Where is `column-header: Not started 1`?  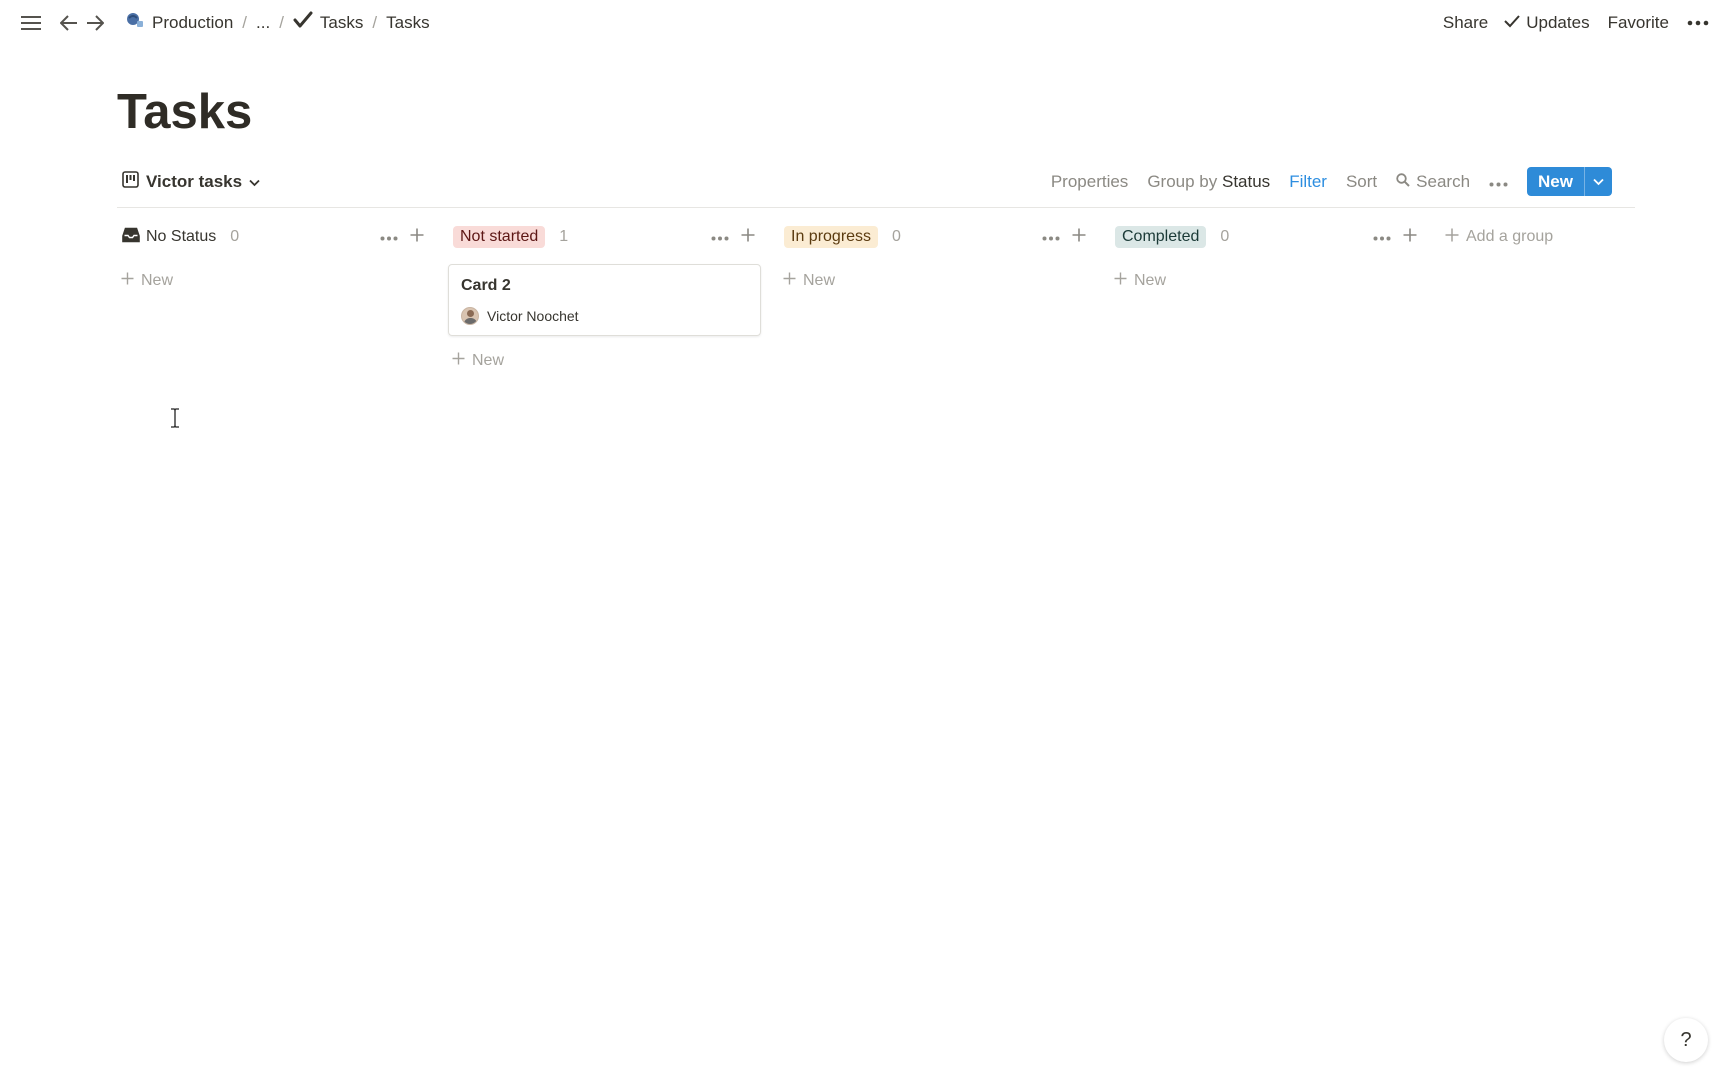 column-header: Not started 1 is located at coordinates (603, 237).